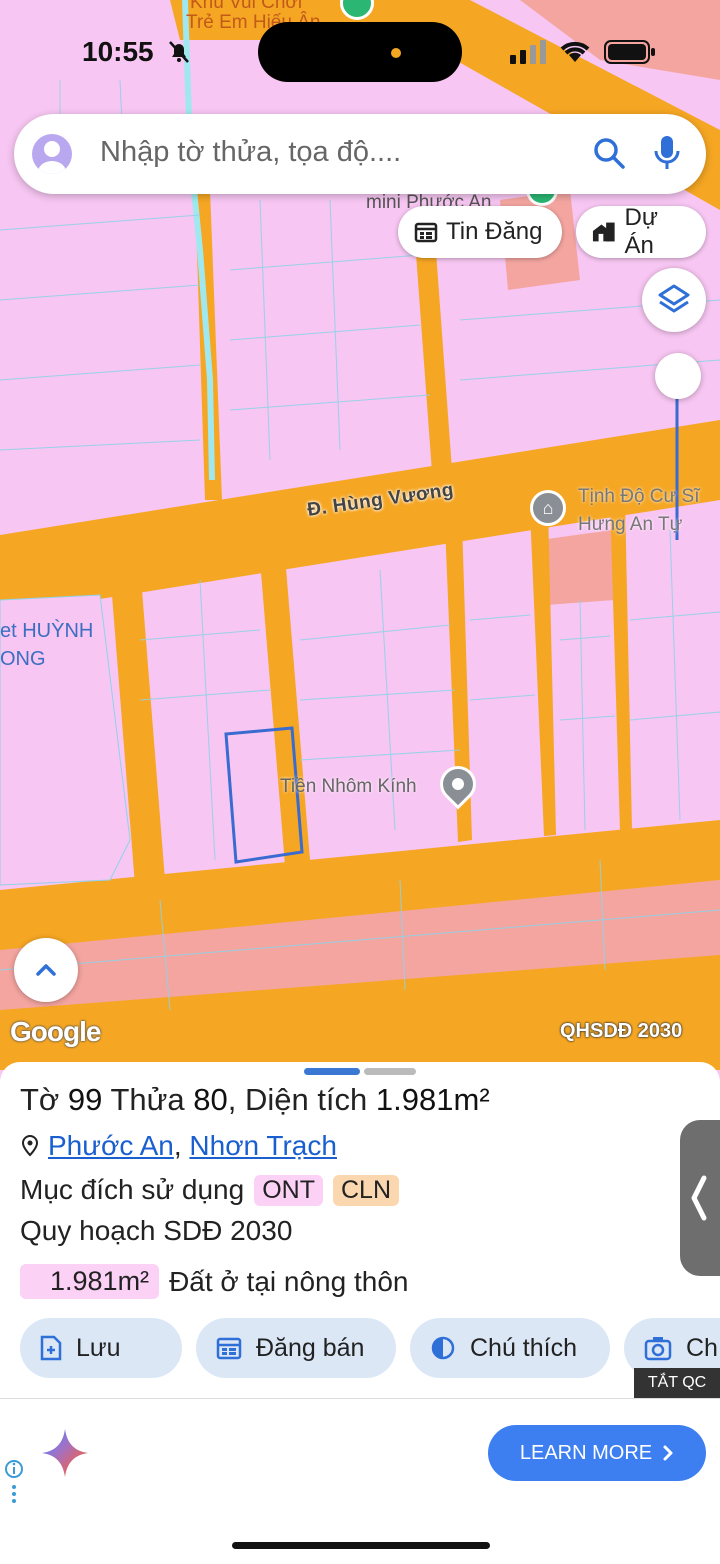 The height and width of the screenshot is (1564, 720). What do you see at coordinates (432, 1099) in the screenshot?
I see `area-value: 1.981m²` at bounding box center [432, 1099].